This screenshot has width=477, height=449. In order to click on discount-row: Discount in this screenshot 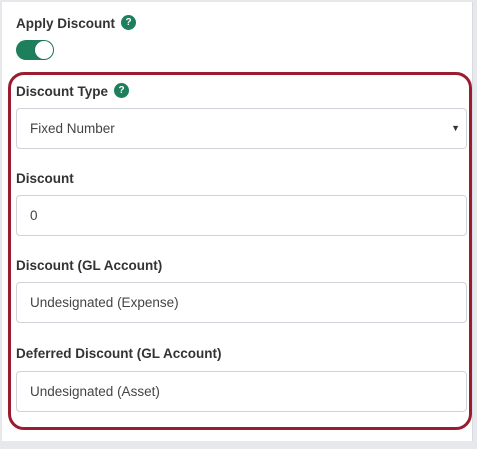, I will do `click(45, 178)`.